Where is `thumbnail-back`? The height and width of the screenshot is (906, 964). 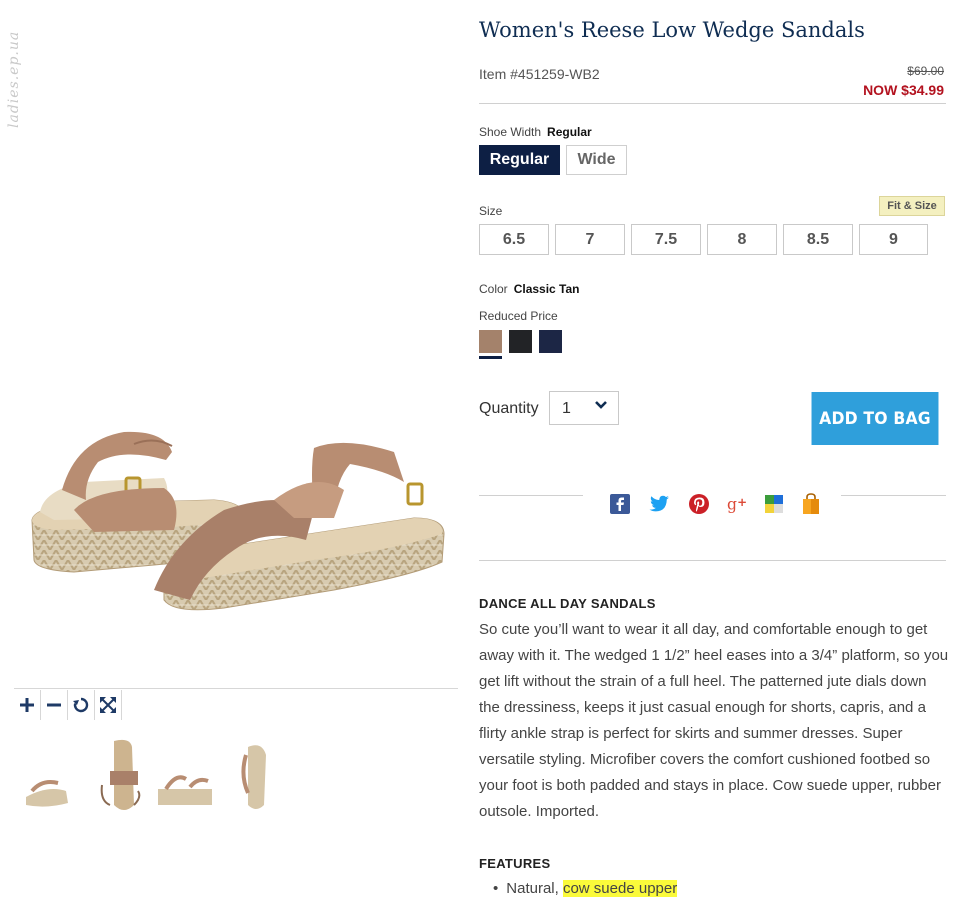
thumbnail-back is located at coordinates (258, 776).